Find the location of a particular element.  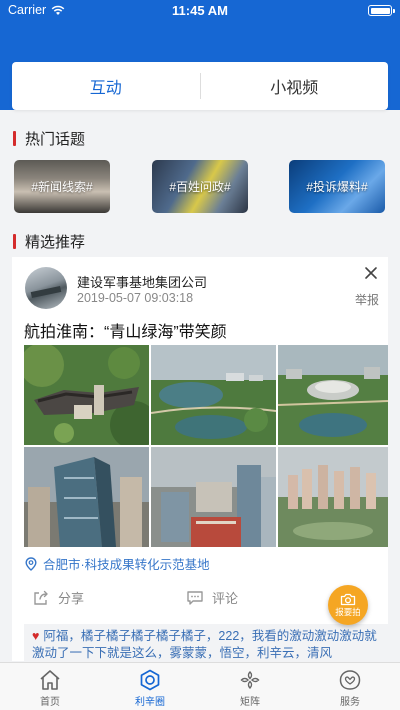

hot-topics-heading: 热门话题 is located at coordinates (49, 138).